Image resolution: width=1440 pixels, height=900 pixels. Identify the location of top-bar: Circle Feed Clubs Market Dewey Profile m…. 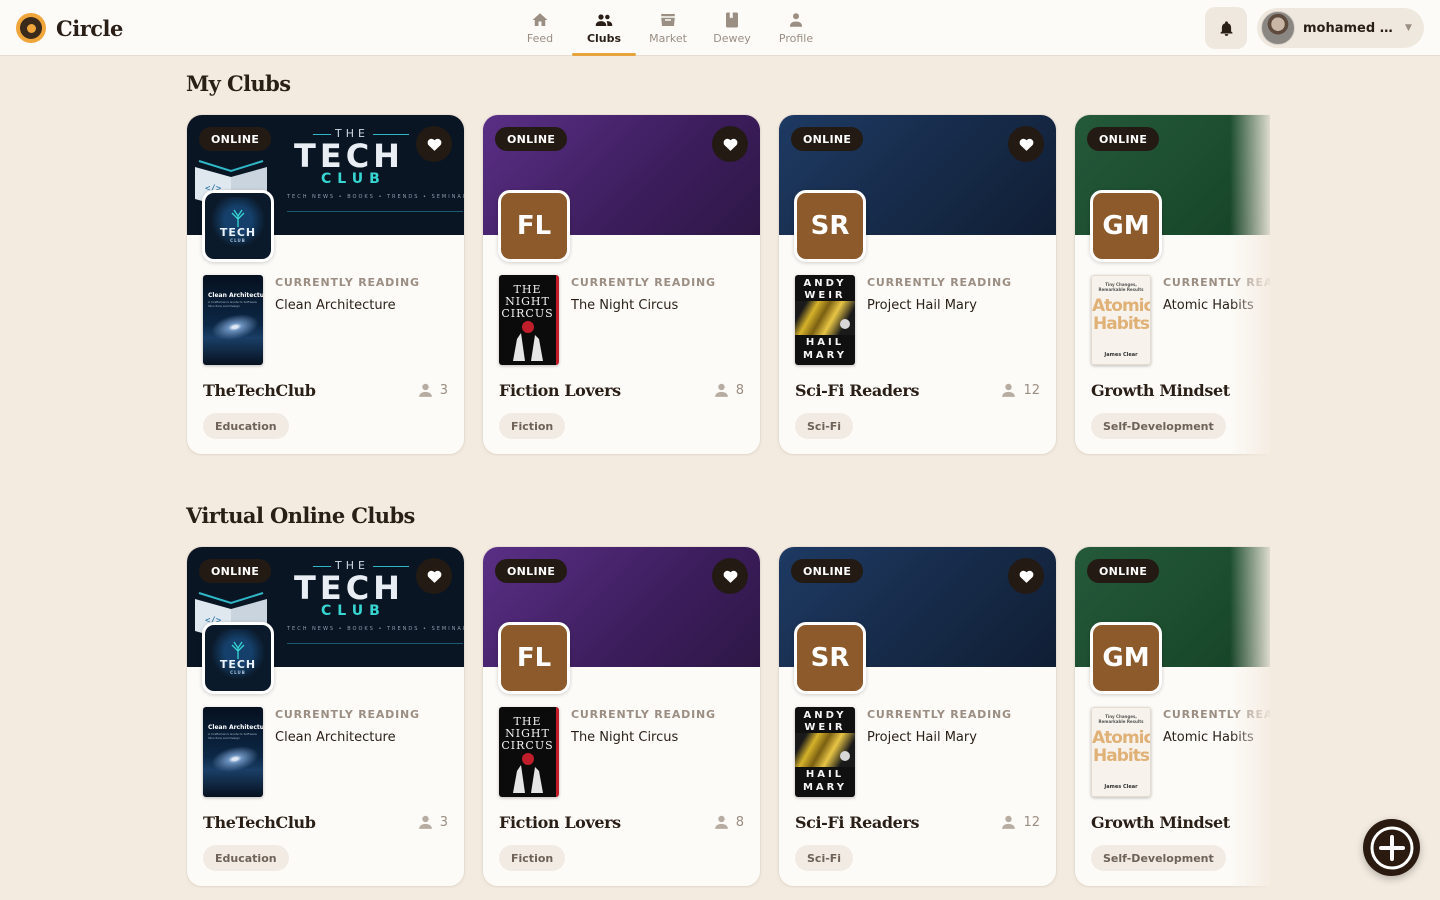
(720, 28).